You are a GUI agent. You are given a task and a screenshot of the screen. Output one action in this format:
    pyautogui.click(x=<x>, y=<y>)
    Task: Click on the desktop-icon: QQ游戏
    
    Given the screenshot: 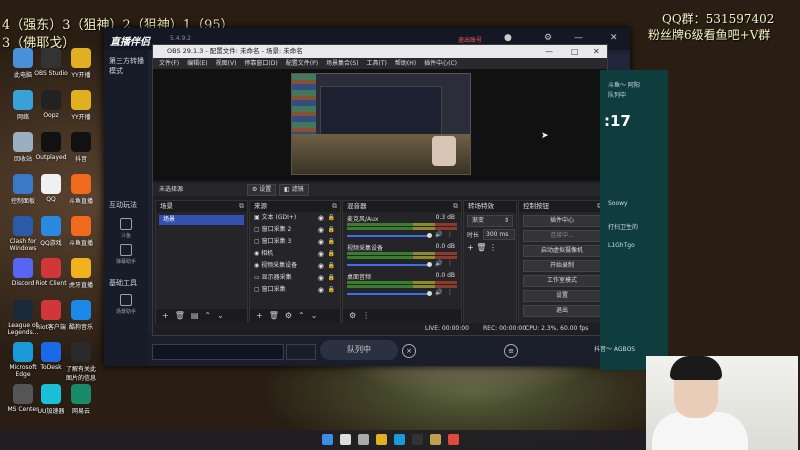 What is the action you would take?
    pyautogui.click(x=51, y=231)
    